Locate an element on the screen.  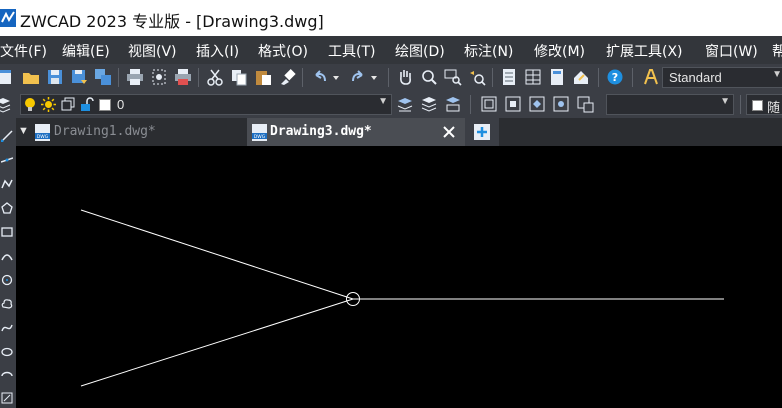
layer-name: 0 is located at coordinates (121, 104).